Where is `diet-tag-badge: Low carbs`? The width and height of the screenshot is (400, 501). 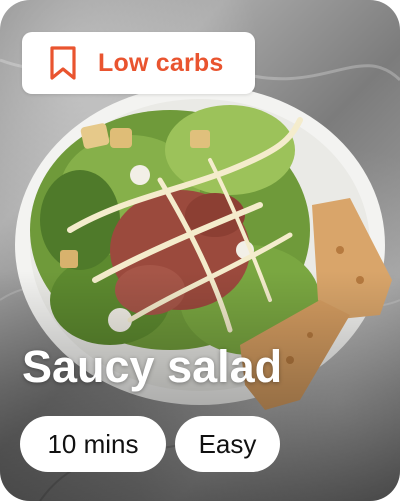
diet-tag-badge: Low carbs is located at coordinates (138, 63).